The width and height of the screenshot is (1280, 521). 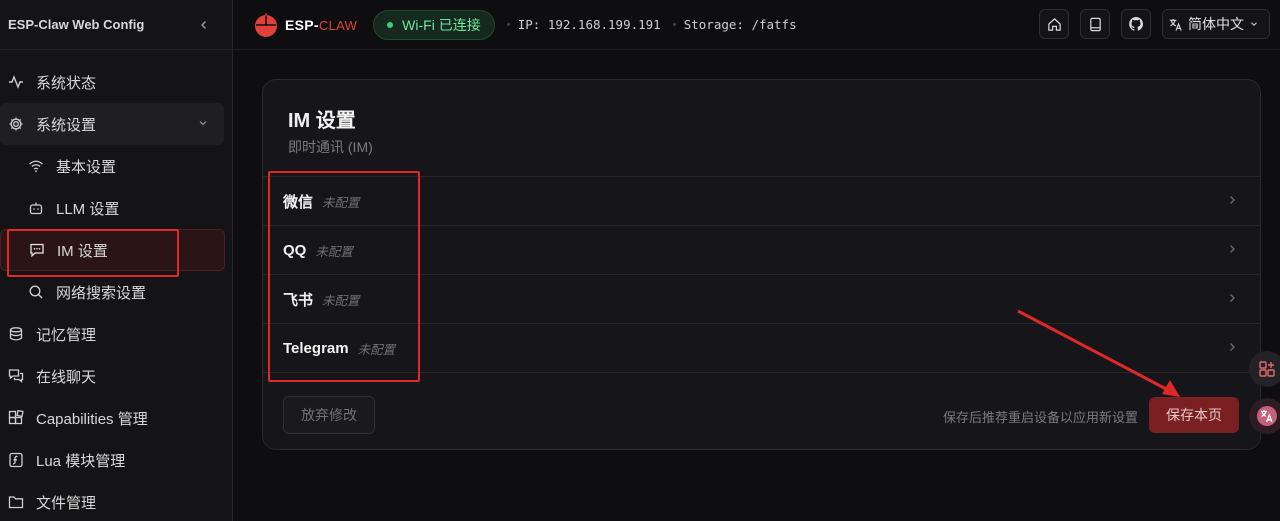 I want to click on home-icon, so click(x=1054, y=24).